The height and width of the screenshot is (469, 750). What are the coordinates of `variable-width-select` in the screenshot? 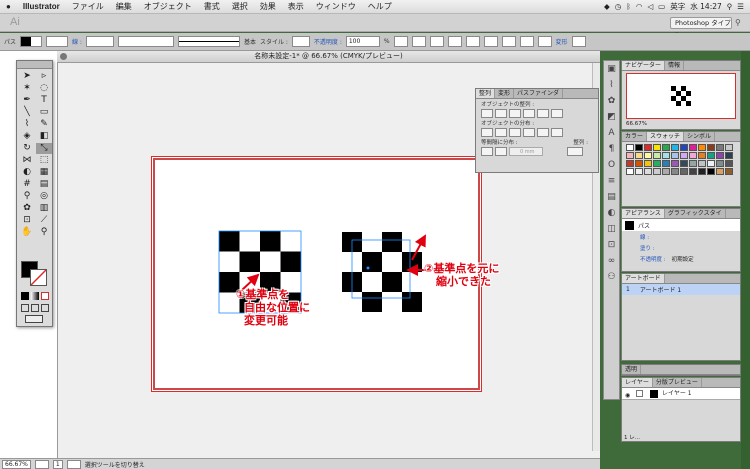 It's located at (145, 41).